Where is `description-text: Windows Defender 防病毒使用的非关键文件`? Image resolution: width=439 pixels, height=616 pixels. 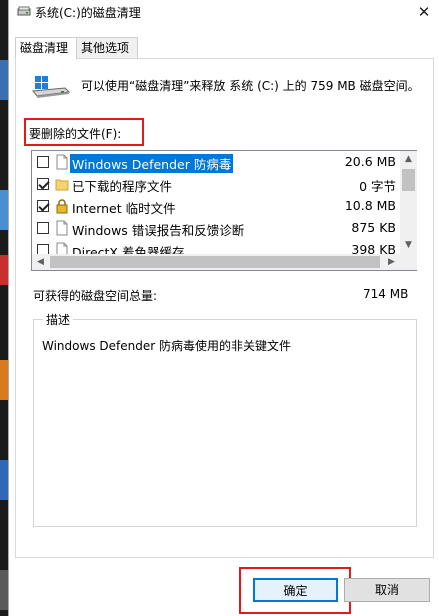 description-text: Windows Defender 防病毒使用的非关键文件 is located at coordinates (166, 346).